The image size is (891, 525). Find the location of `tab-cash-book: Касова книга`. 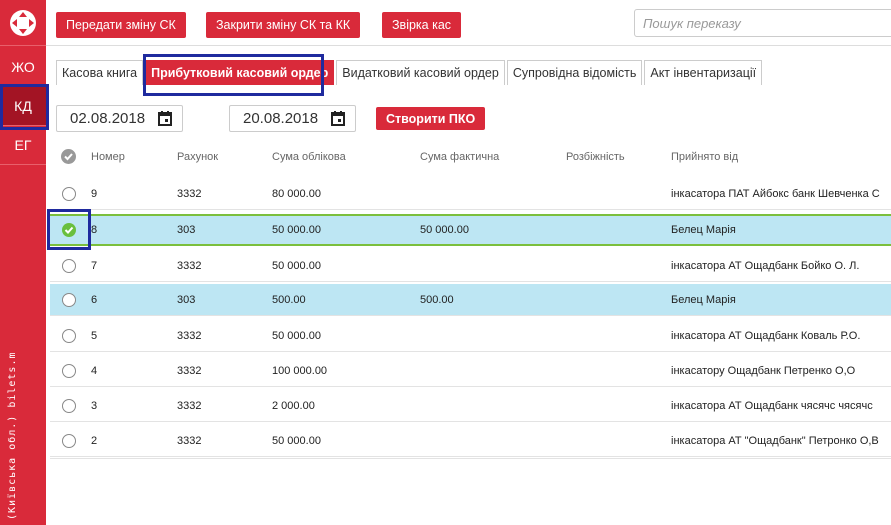

tab-cash-book: Касова книга is located at coordinates (100, 72).